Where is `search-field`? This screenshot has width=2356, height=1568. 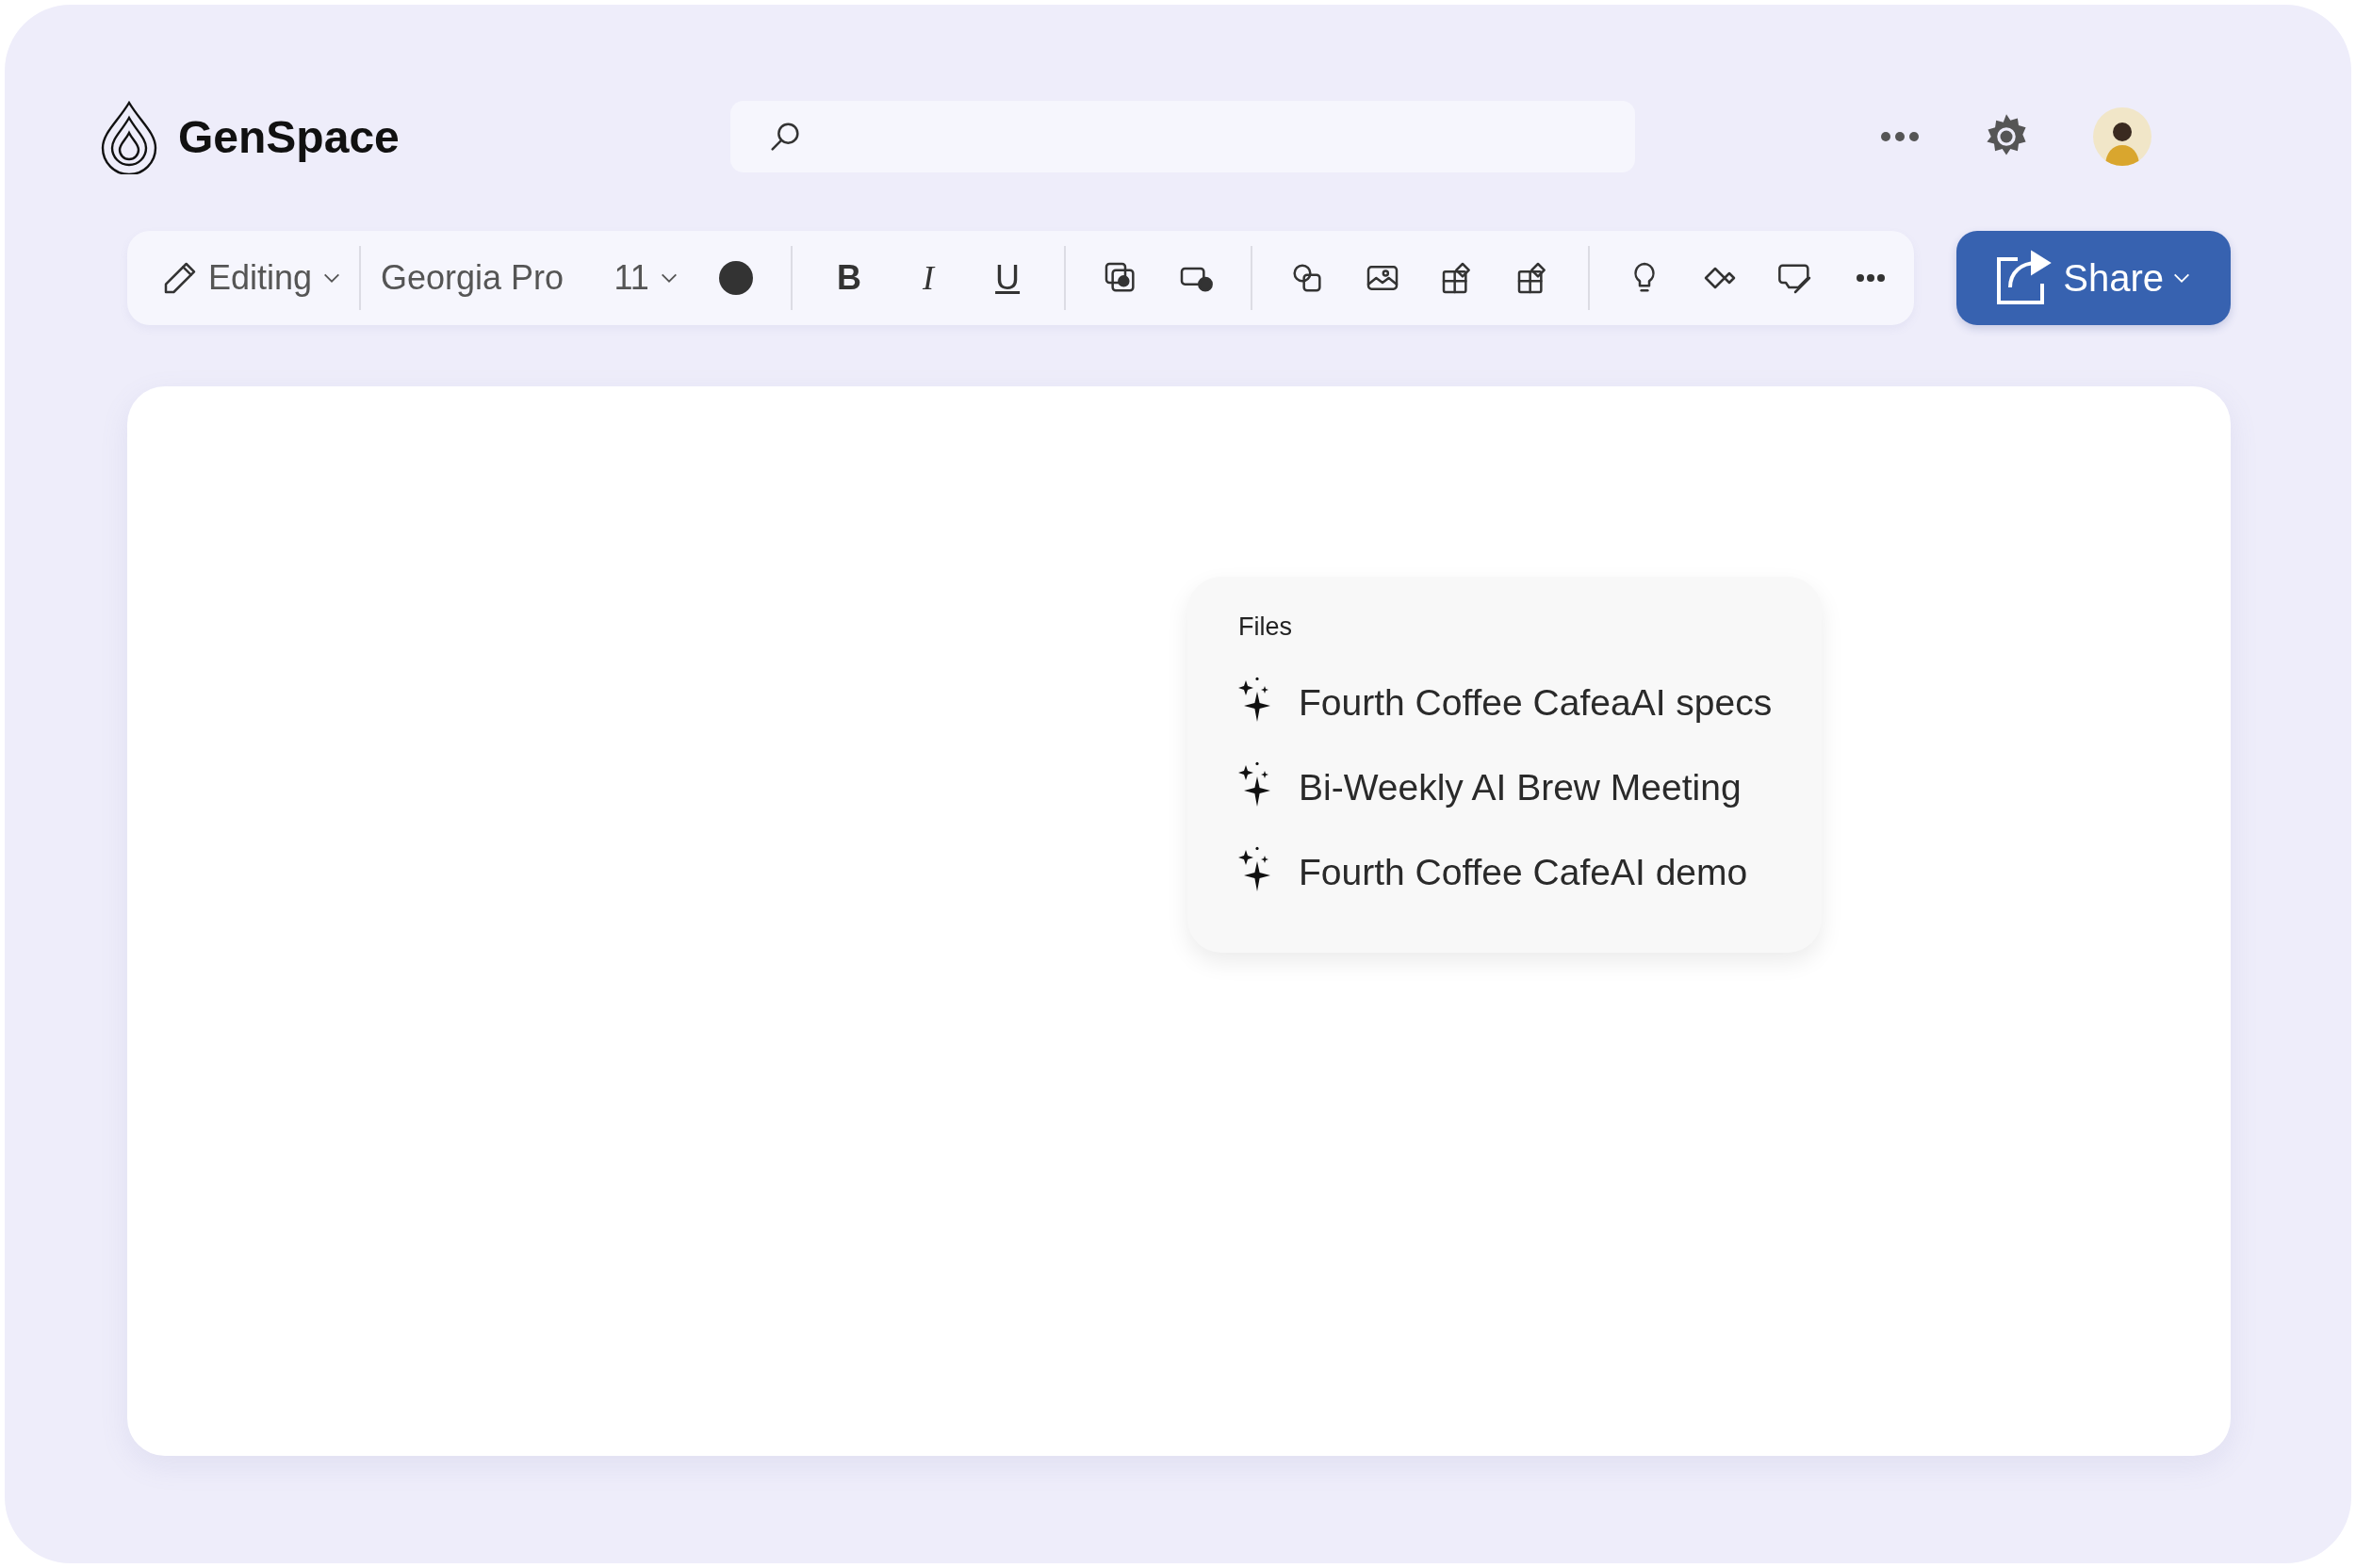
search-field is located at coordinates (1182, 136).